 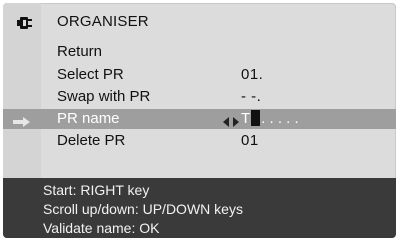 What do you see at coordinates (104, 96) in the screenshot?
I see `menu-item-label: Swap with PR` at bounding box center [104, 96].